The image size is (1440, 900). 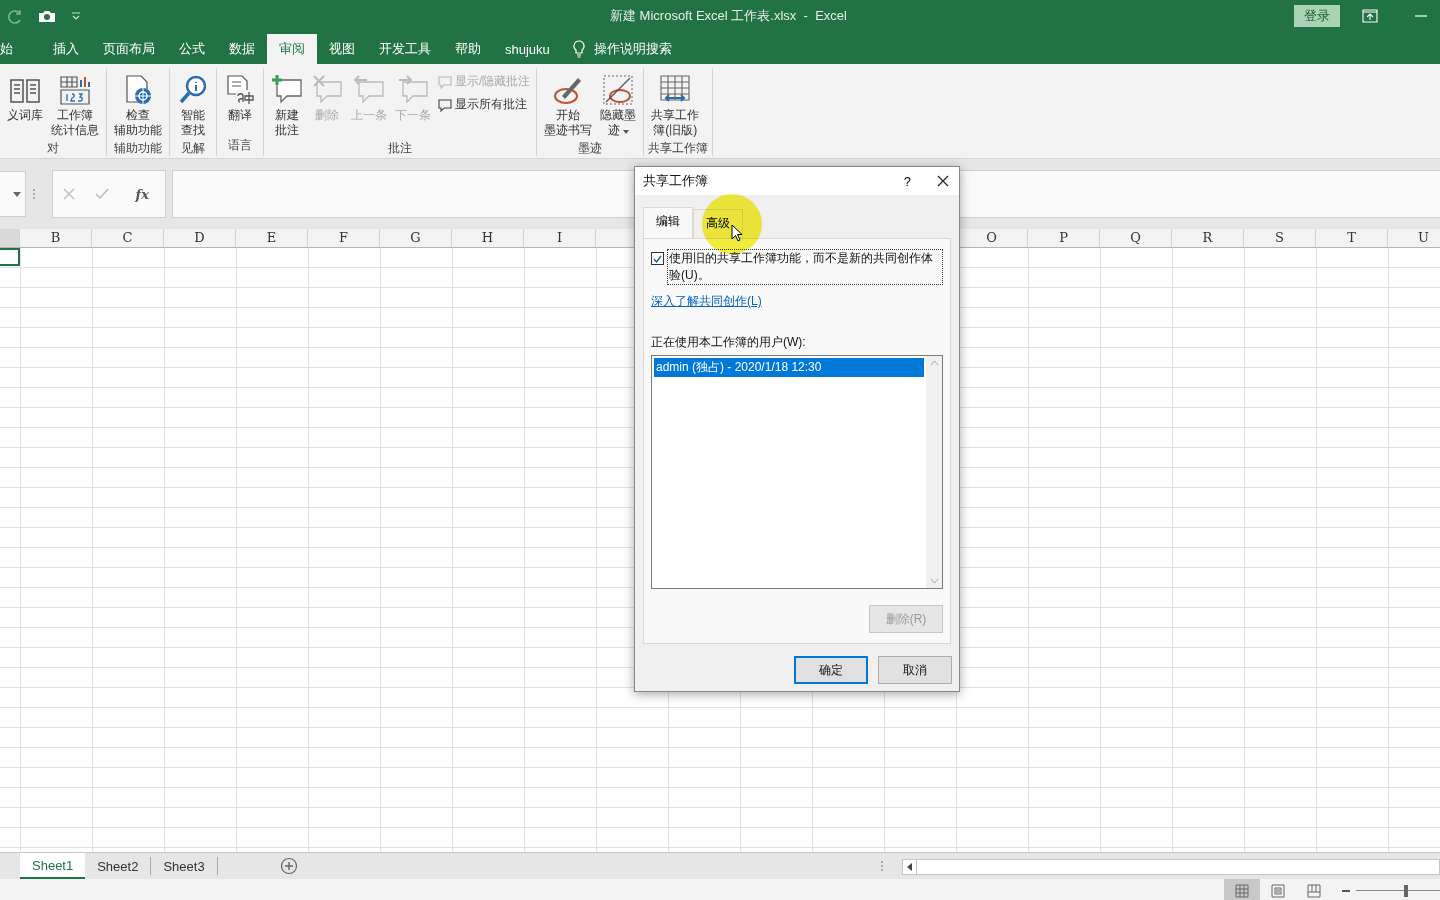 What do you see at coordinates (240, 145) in the screenshot?
I see `group-label: 语言` at bounding box center [240, 145].